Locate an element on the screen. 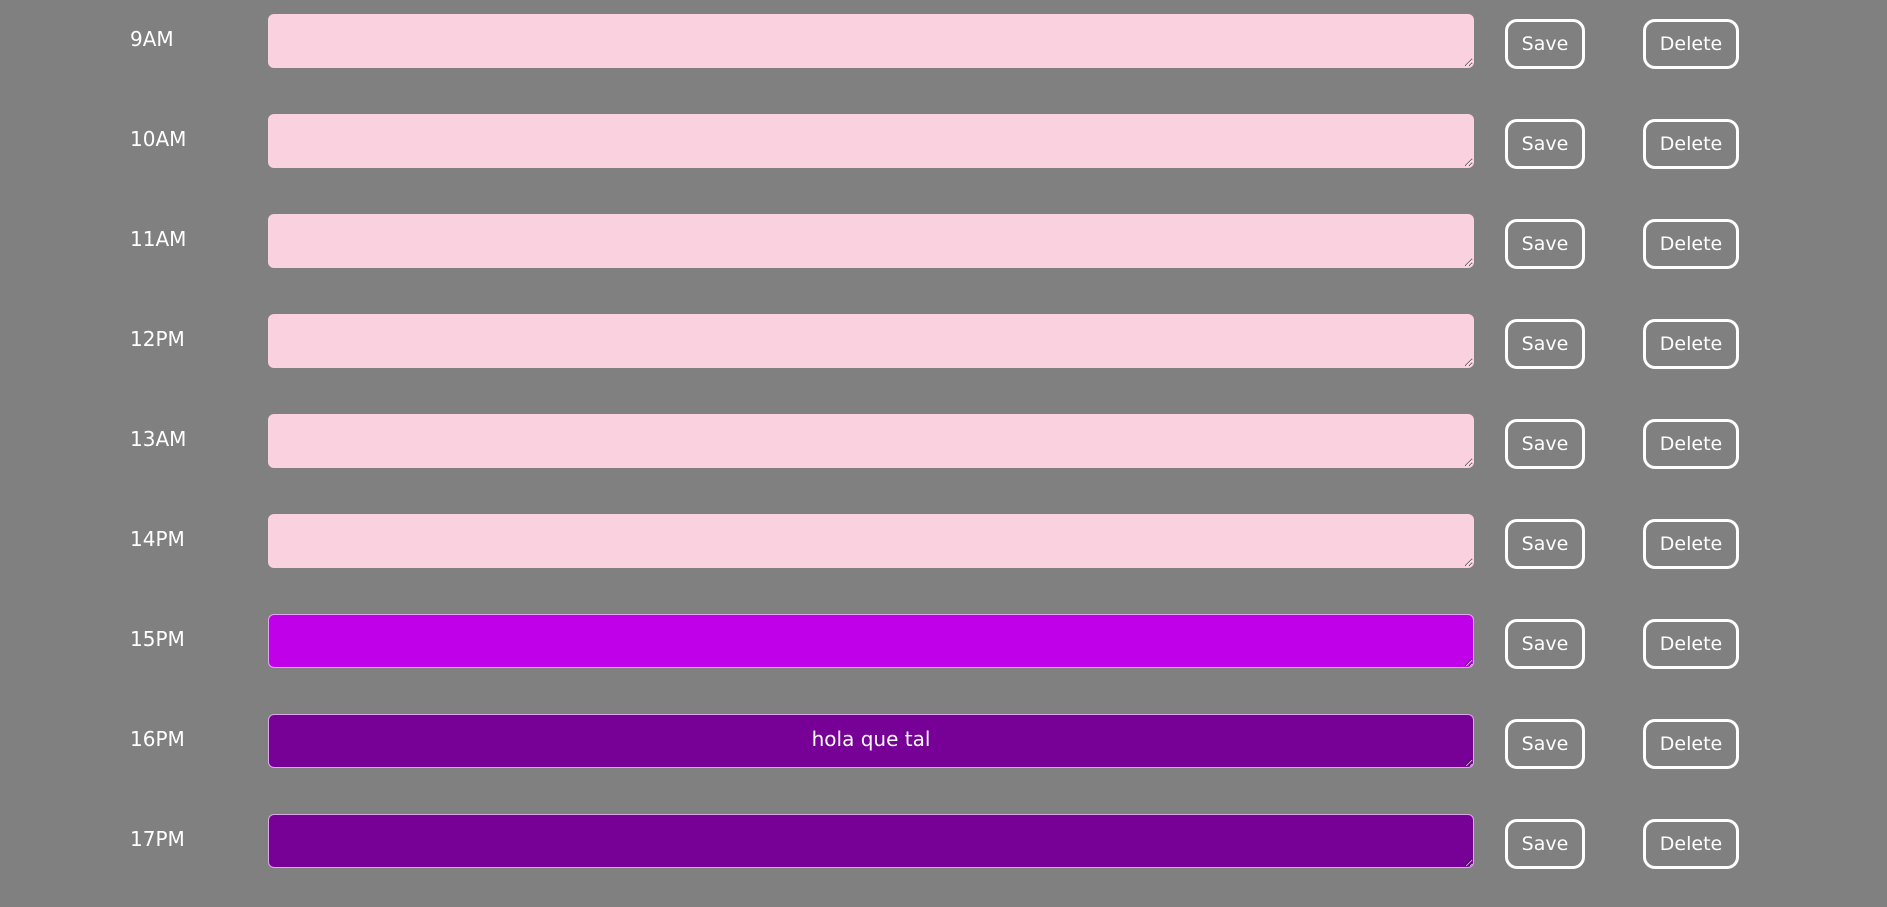  time-block: 13AM Save Delete is located at coordinates (943, 442).